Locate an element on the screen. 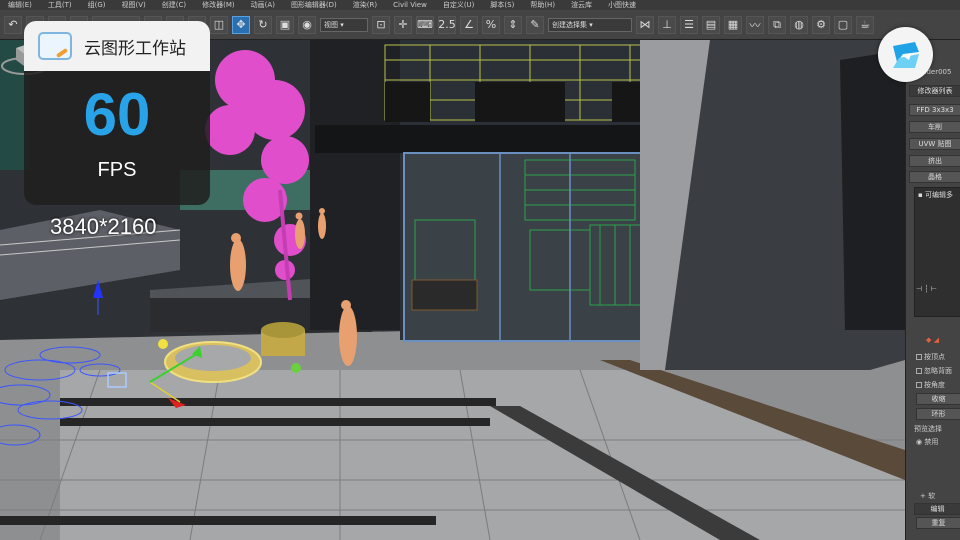  move-tool-icon: ✥ is located at coordinates (241, 24).